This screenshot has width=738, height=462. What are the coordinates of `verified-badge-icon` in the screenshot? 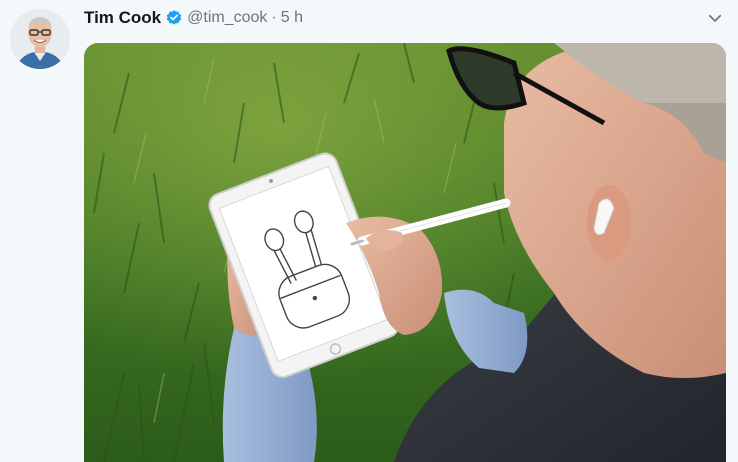 It's located at (174, 18).